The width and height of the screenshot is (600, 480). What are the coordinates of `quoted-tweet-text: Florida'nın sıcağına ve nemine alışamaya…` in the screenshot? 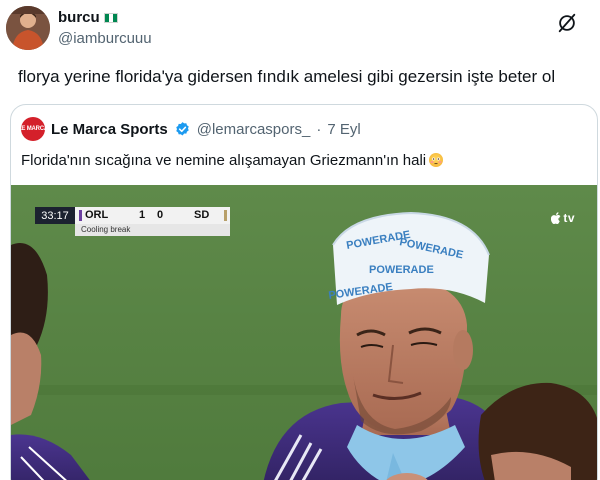 It's located at (232, 161).